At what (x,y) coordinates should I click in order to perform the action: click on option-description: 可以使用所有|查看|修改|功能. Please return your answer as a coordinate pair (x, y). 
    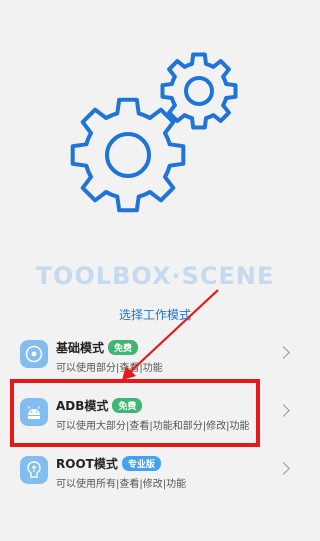
    Looking at the image, I should click on (121, 484).